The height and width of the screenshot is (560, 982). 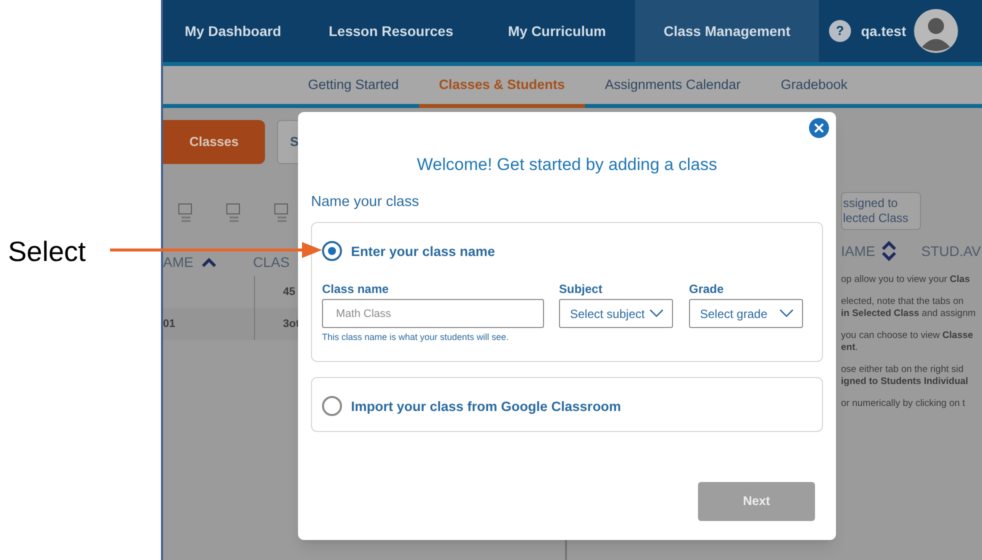 I want to click on field-label: Subject, so click(x=580, y=289).